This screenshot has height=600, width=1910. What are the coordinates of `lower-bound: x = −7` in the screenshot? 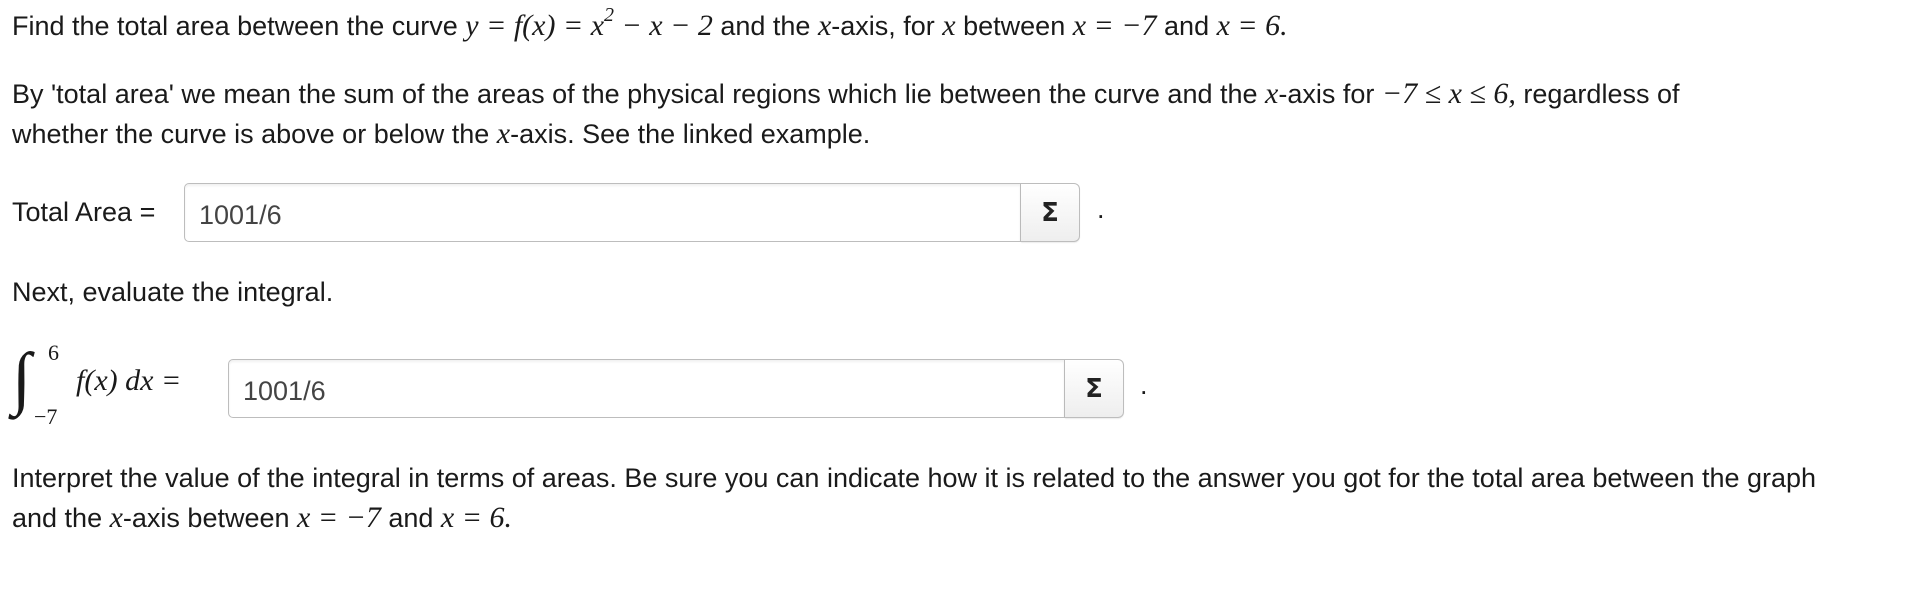 It's located at (1114, 25).